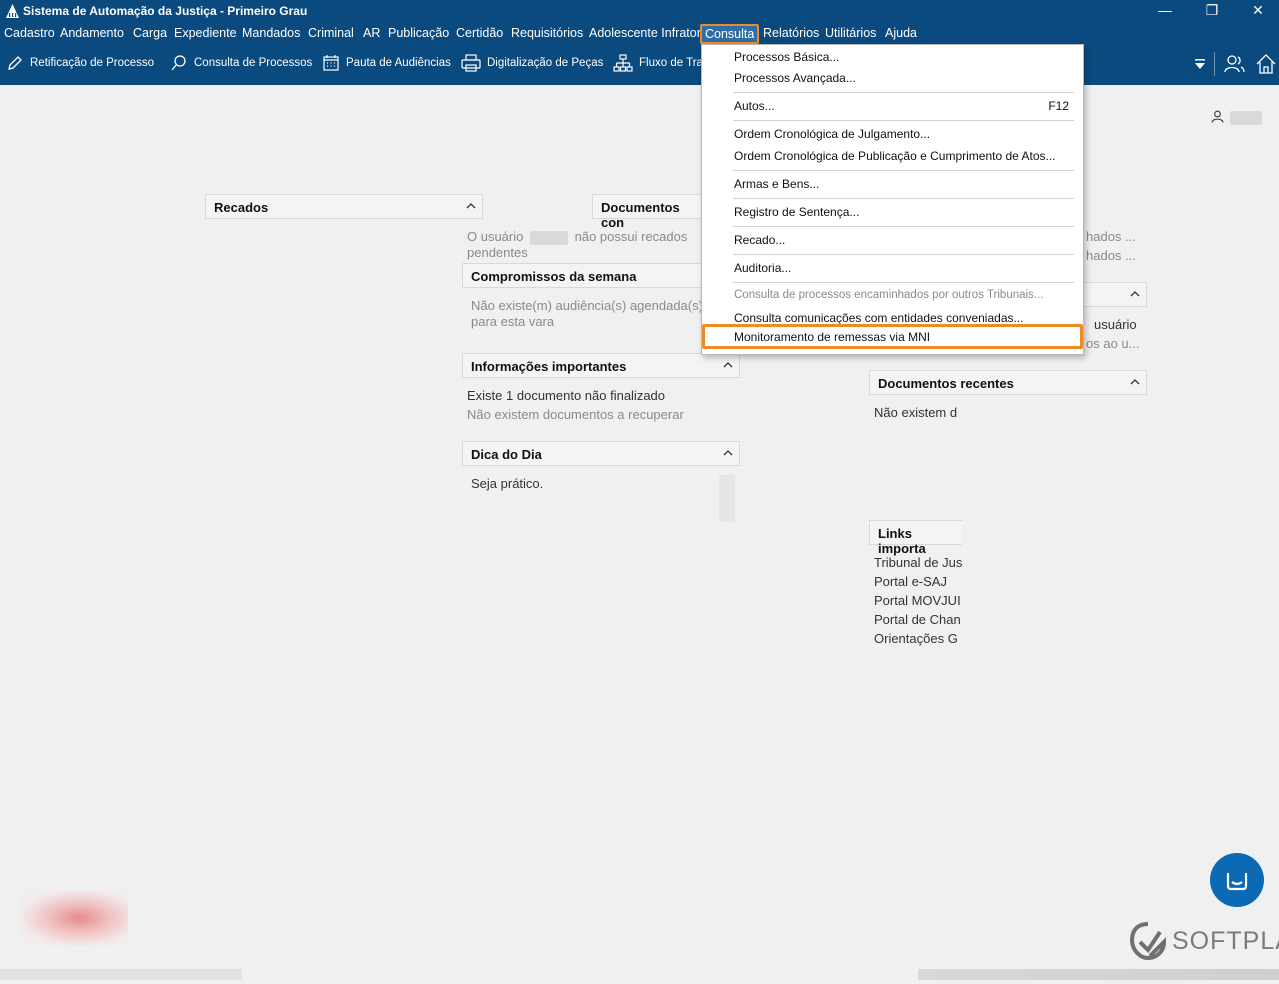 The image size is (1279, 984). I want to click on close-button: ✕, so click(1257, 11).